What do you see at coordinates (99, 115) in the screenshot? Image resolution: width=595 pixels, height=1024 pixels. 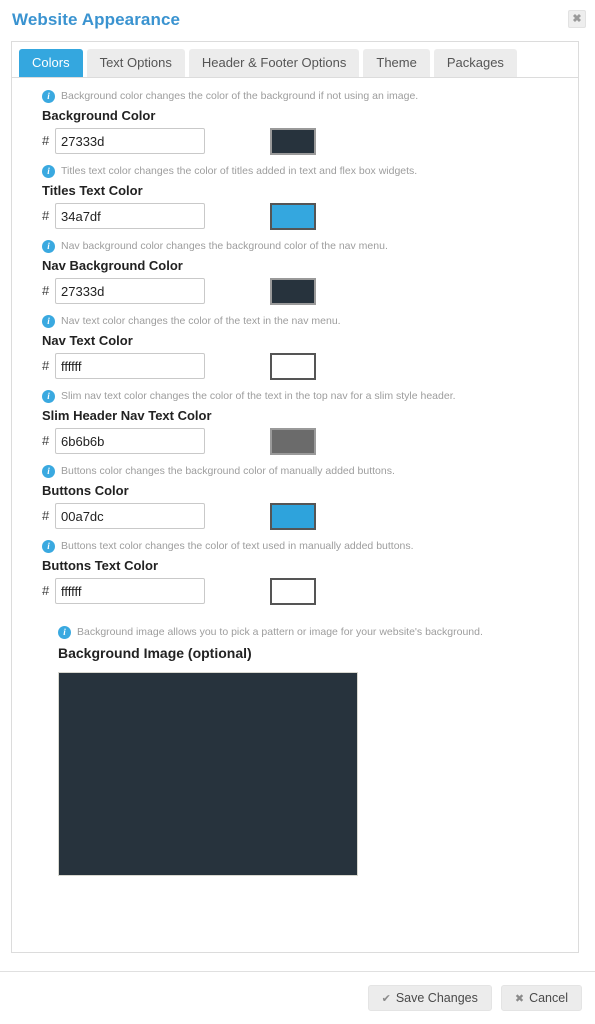 I see `field-label: Background Color` at bounding box center [99, 115].